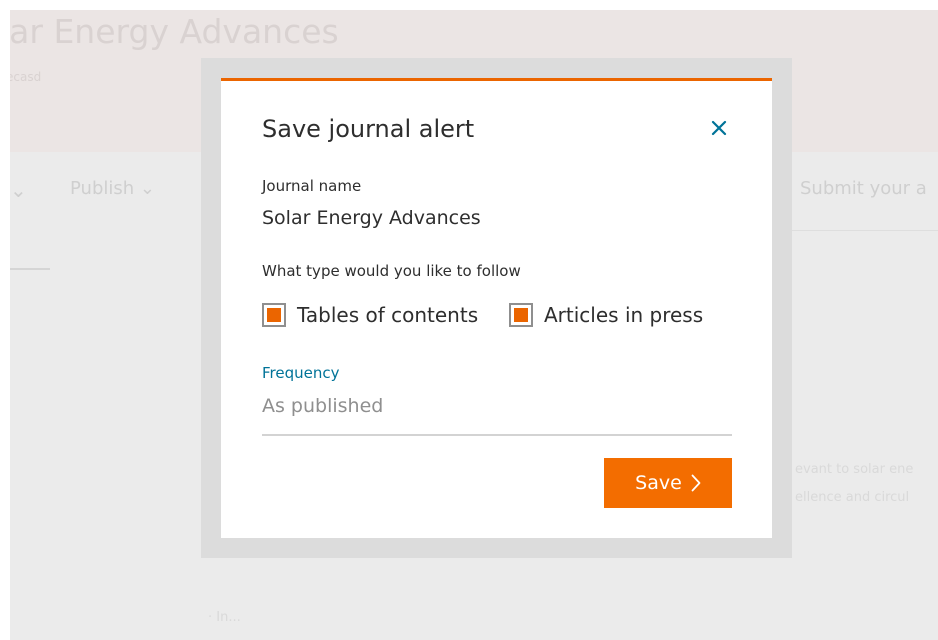  What do you see at coordinates (26, 77) in the screenshot?
I see `hero-subtitle: ecasd` at bounding box center [26, 77].